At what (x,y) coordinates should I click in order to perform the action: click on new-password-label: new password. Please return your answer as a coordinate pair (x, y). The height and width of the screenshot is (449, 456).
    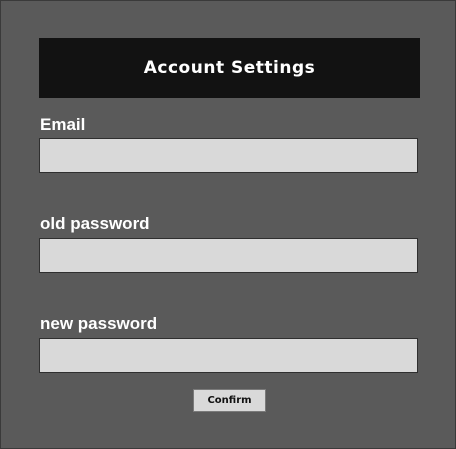
    Looking at the image, I should click on (99, 323).